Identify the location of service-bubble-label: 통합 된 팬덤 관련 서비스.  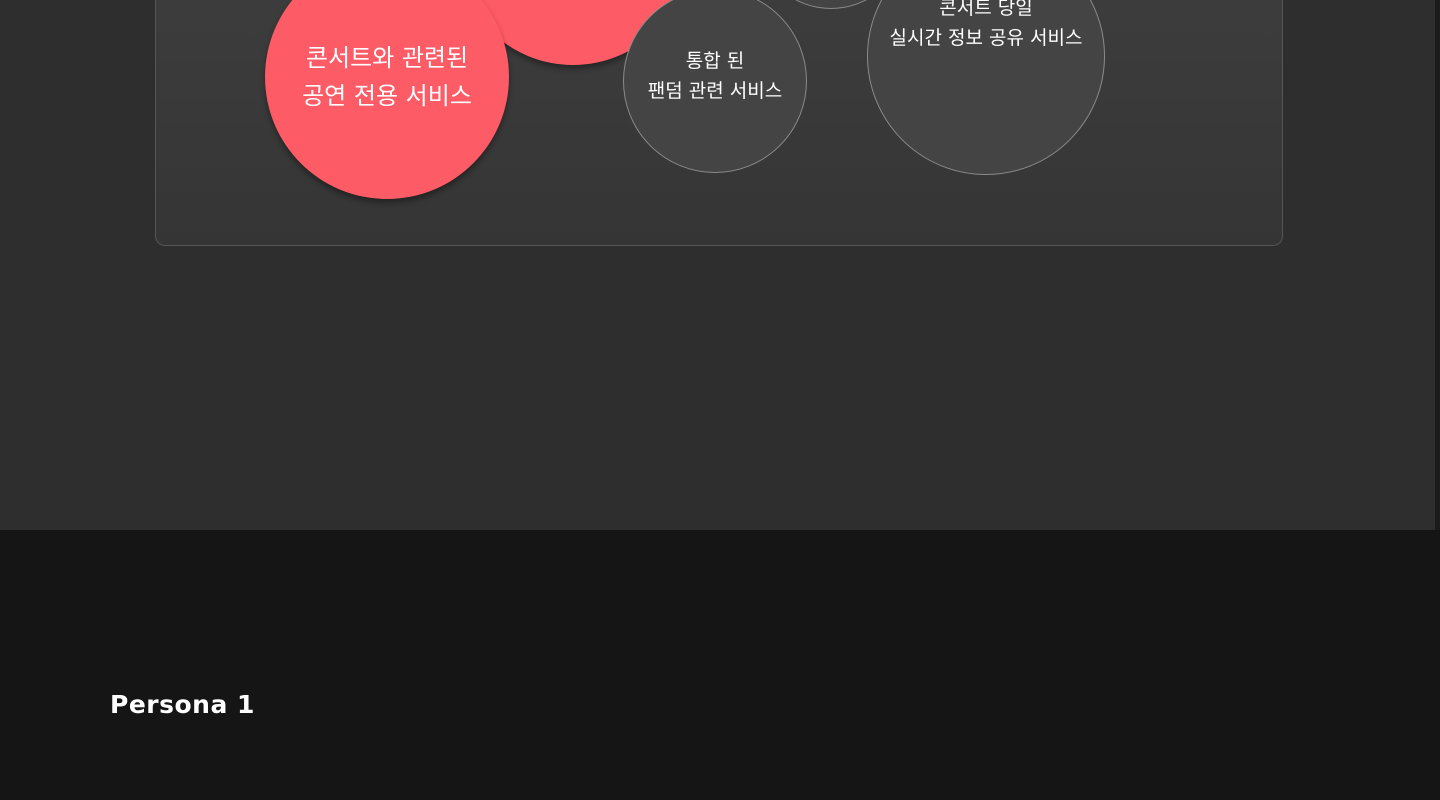
(715, 76).